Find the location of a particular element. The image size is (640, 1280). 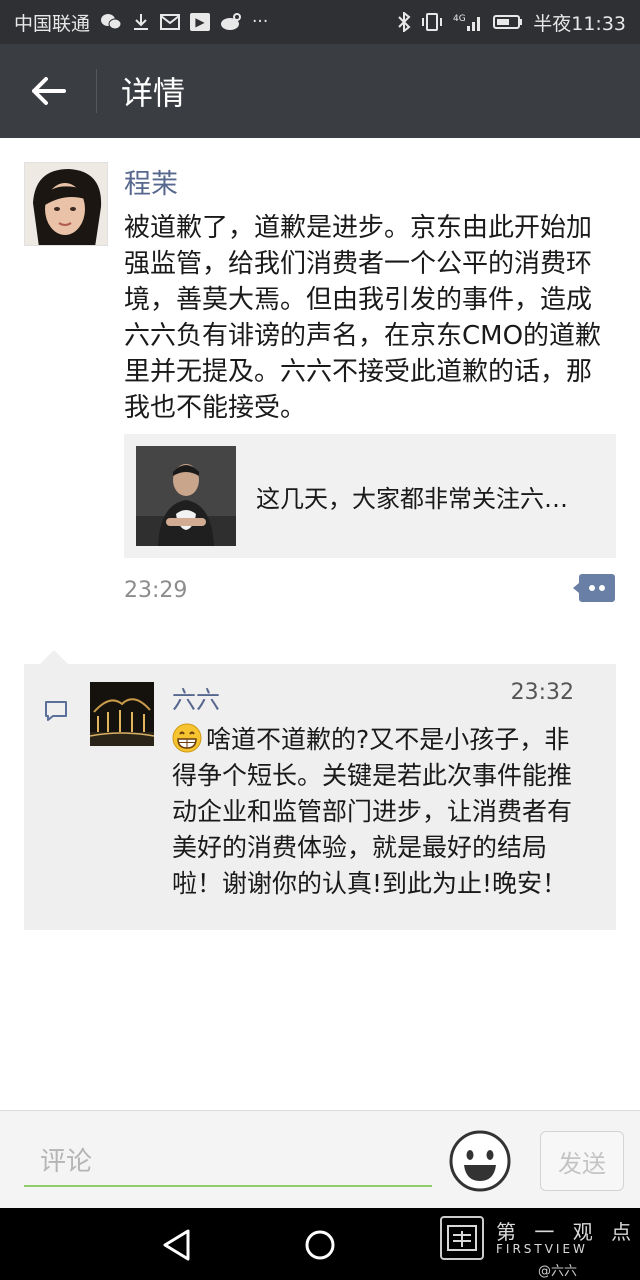

watermark-cn: 第 一 观 点 is located at coordinates (567, 1232).